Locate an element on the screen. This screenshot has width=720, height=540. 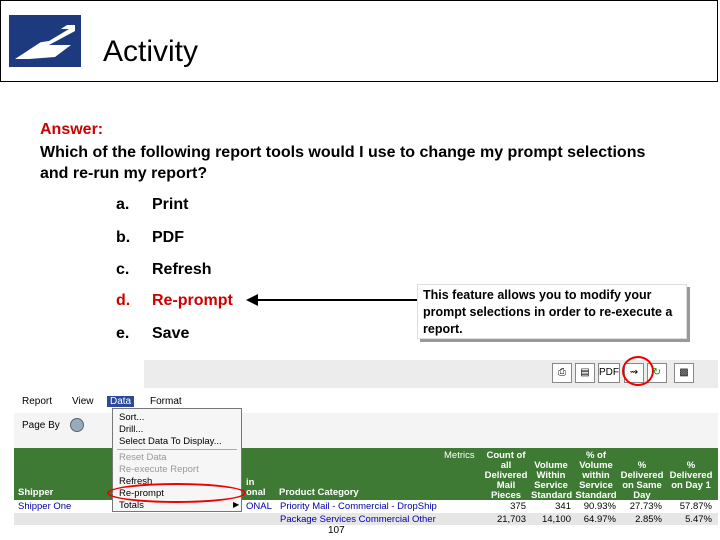
cell-day1: 5.47% is located at coordinates (698, 519).